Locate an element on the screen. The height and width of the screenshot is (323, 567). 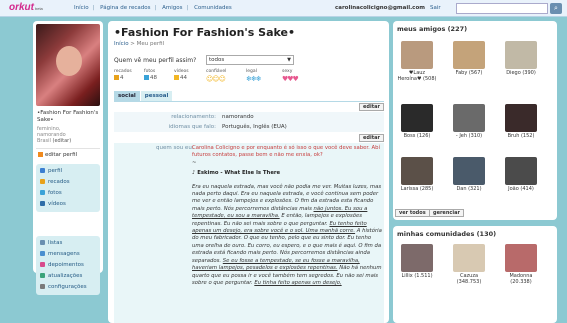
see-all-friends-button: ver todos is located at coordinates (412, 213).